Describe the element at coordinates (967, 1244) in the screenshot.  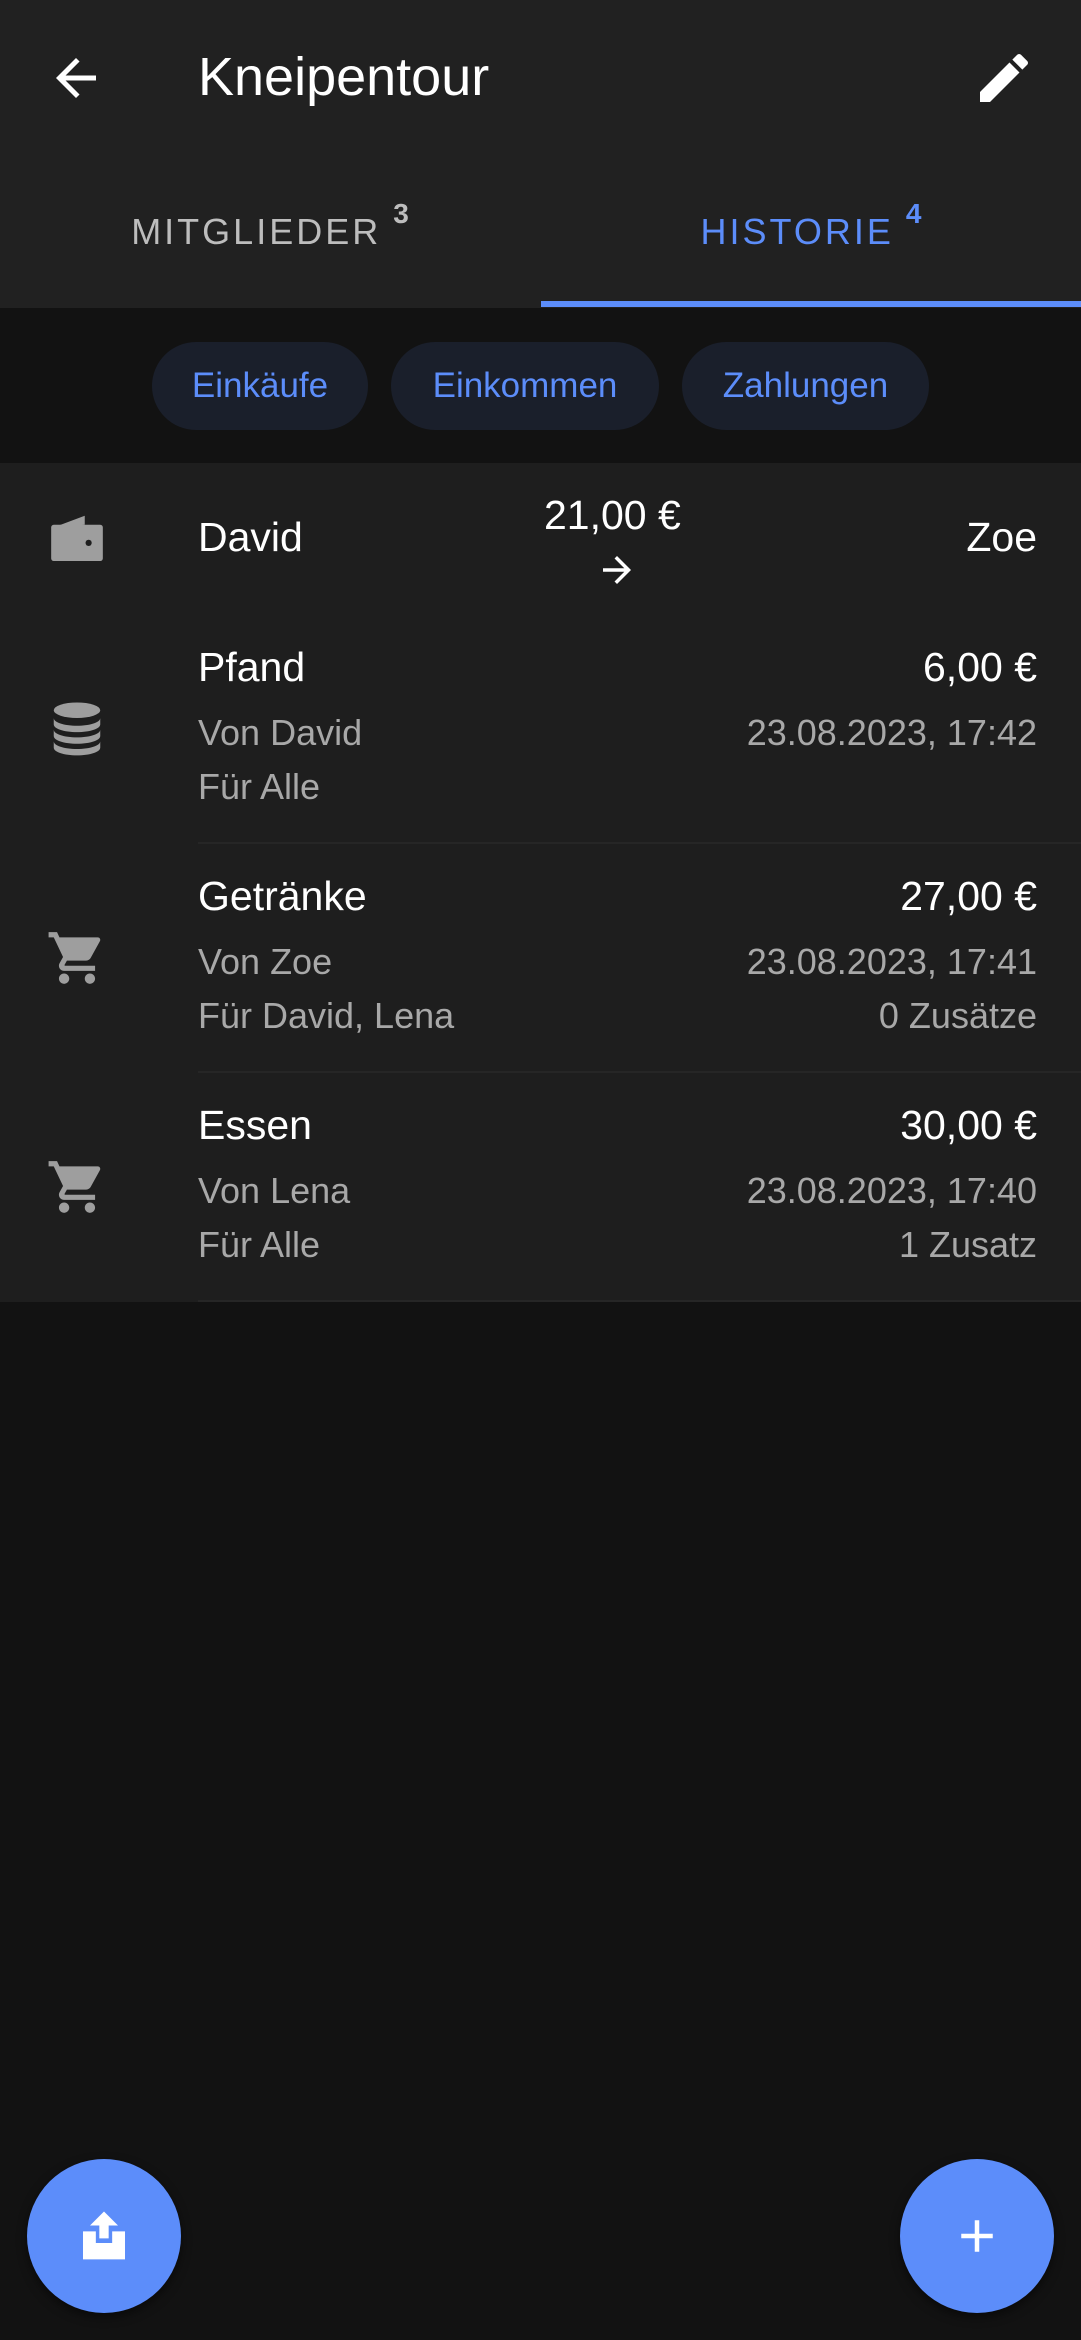
I see `item-extras: 1 Zusatz` at that location.